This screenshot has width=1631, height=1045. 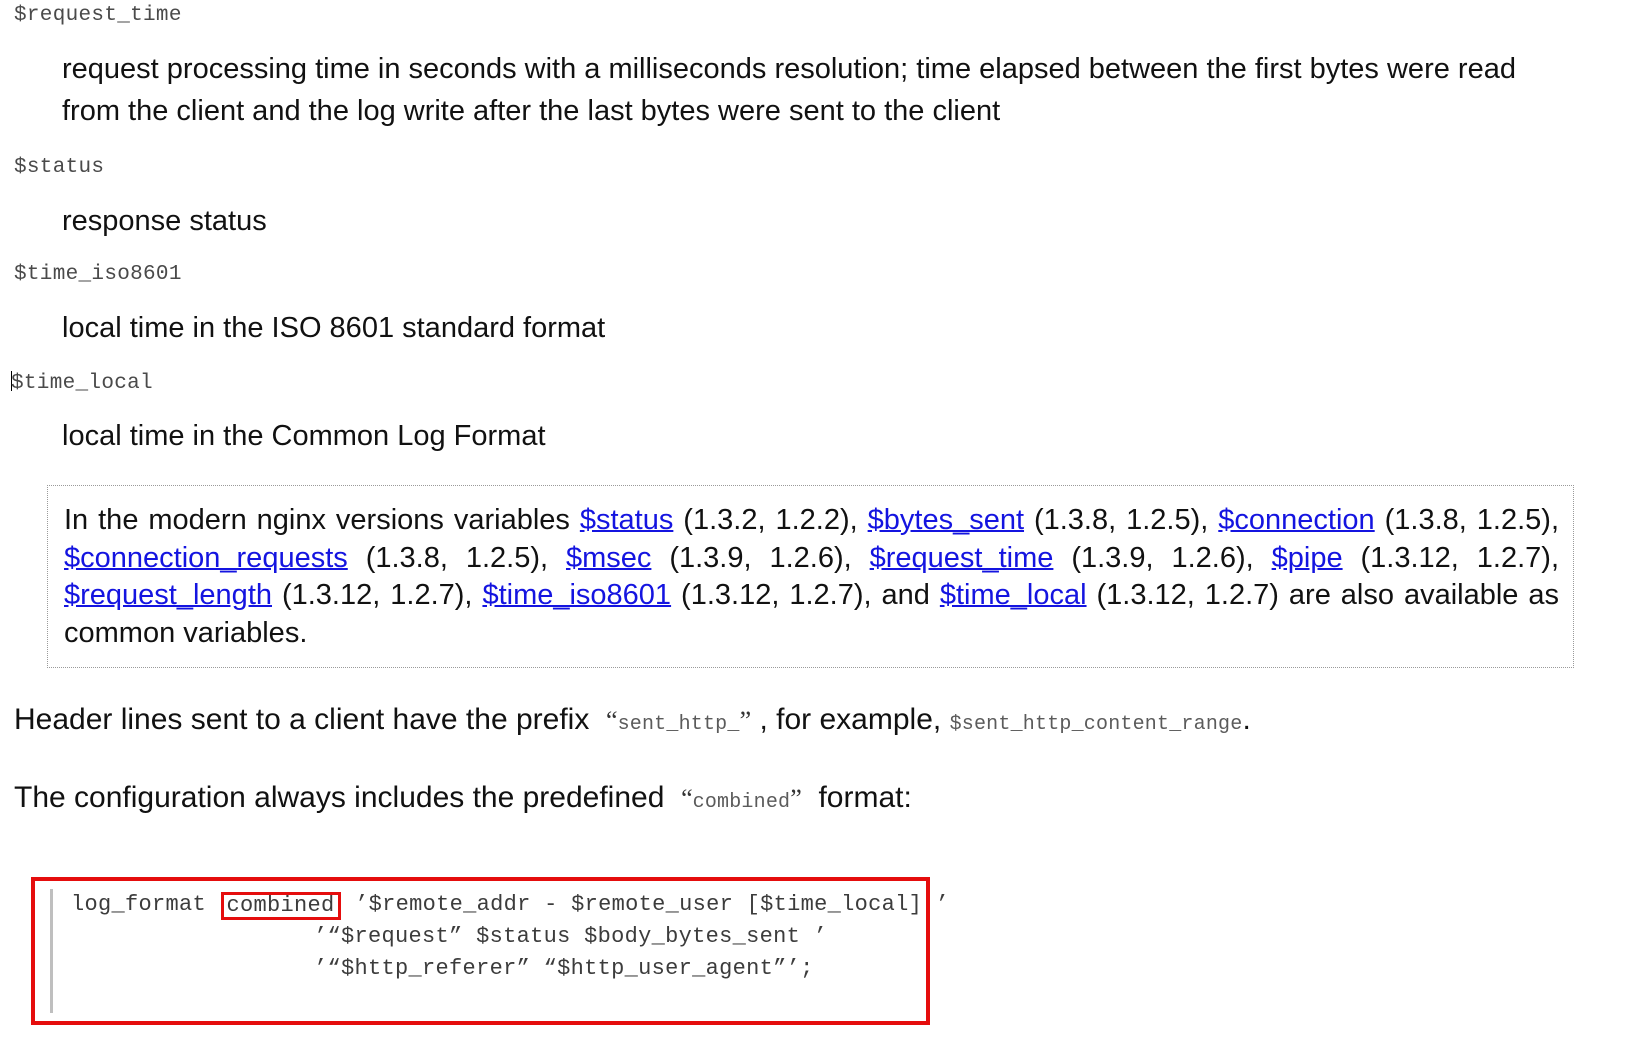 What do you see at coordinates (59, 167) in the screenshot?
I see `definition-term-status: $status` at bounding box center [59, 167].